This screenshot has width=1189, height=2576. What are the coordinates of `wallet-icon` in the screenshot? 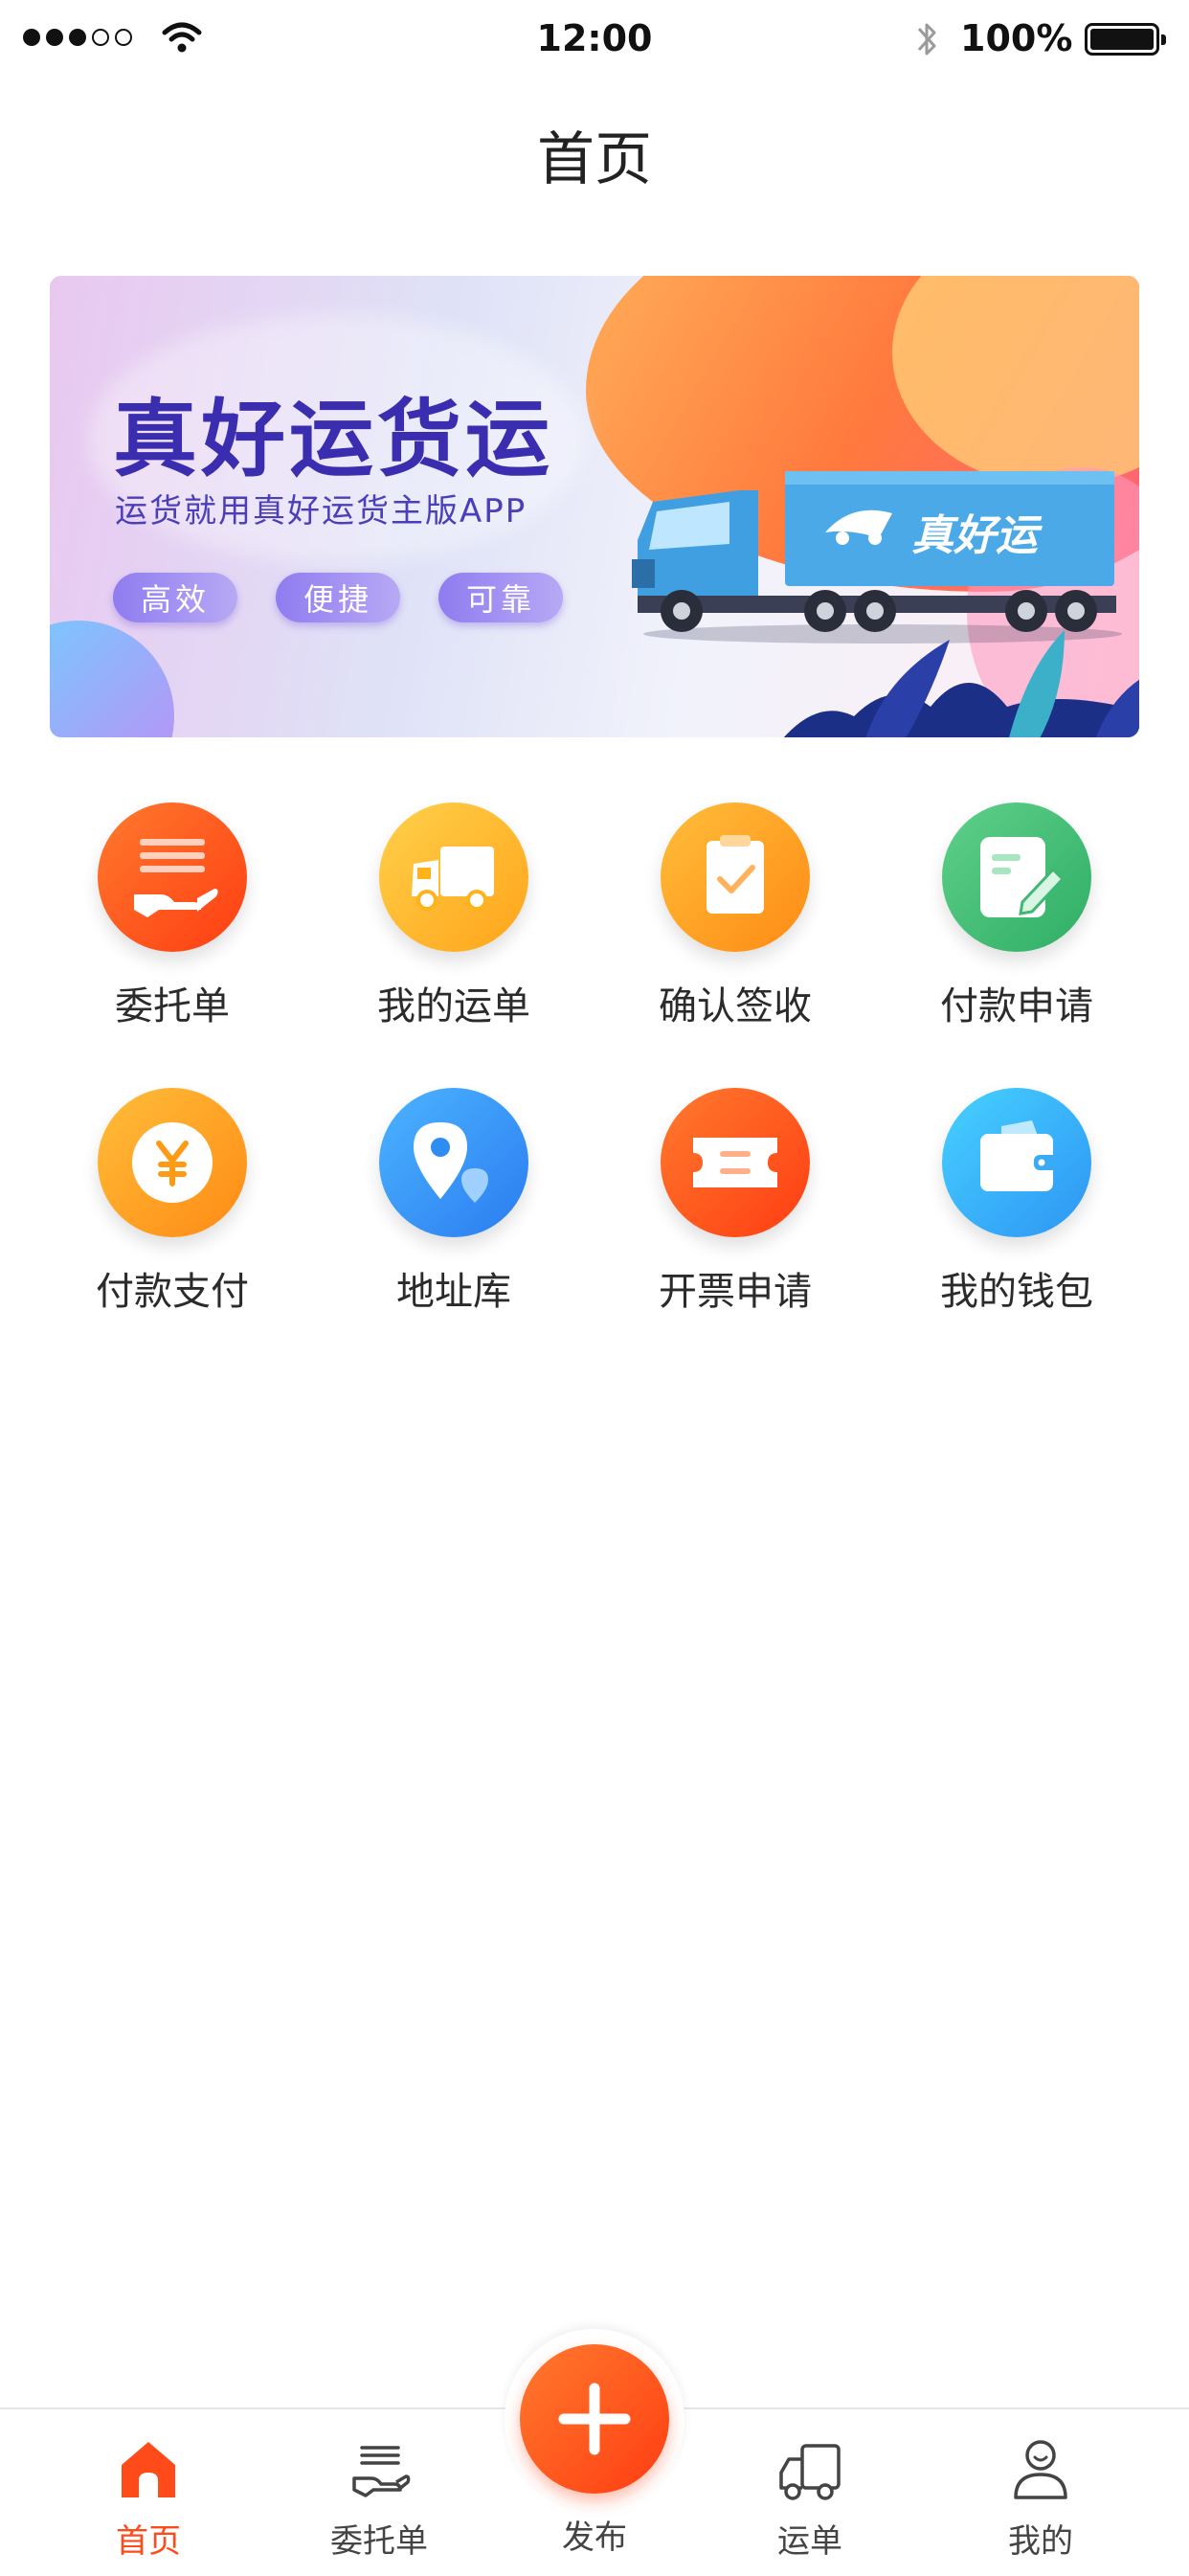 It's located at (1016, 1162).